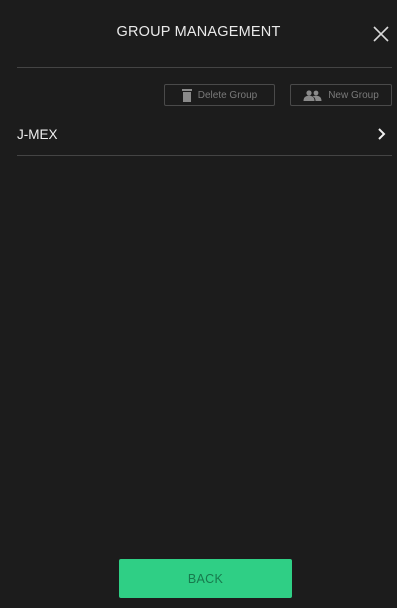  Describe the element at coordinates (204, 155) in the screenshot. I see `row-divider` at that location.